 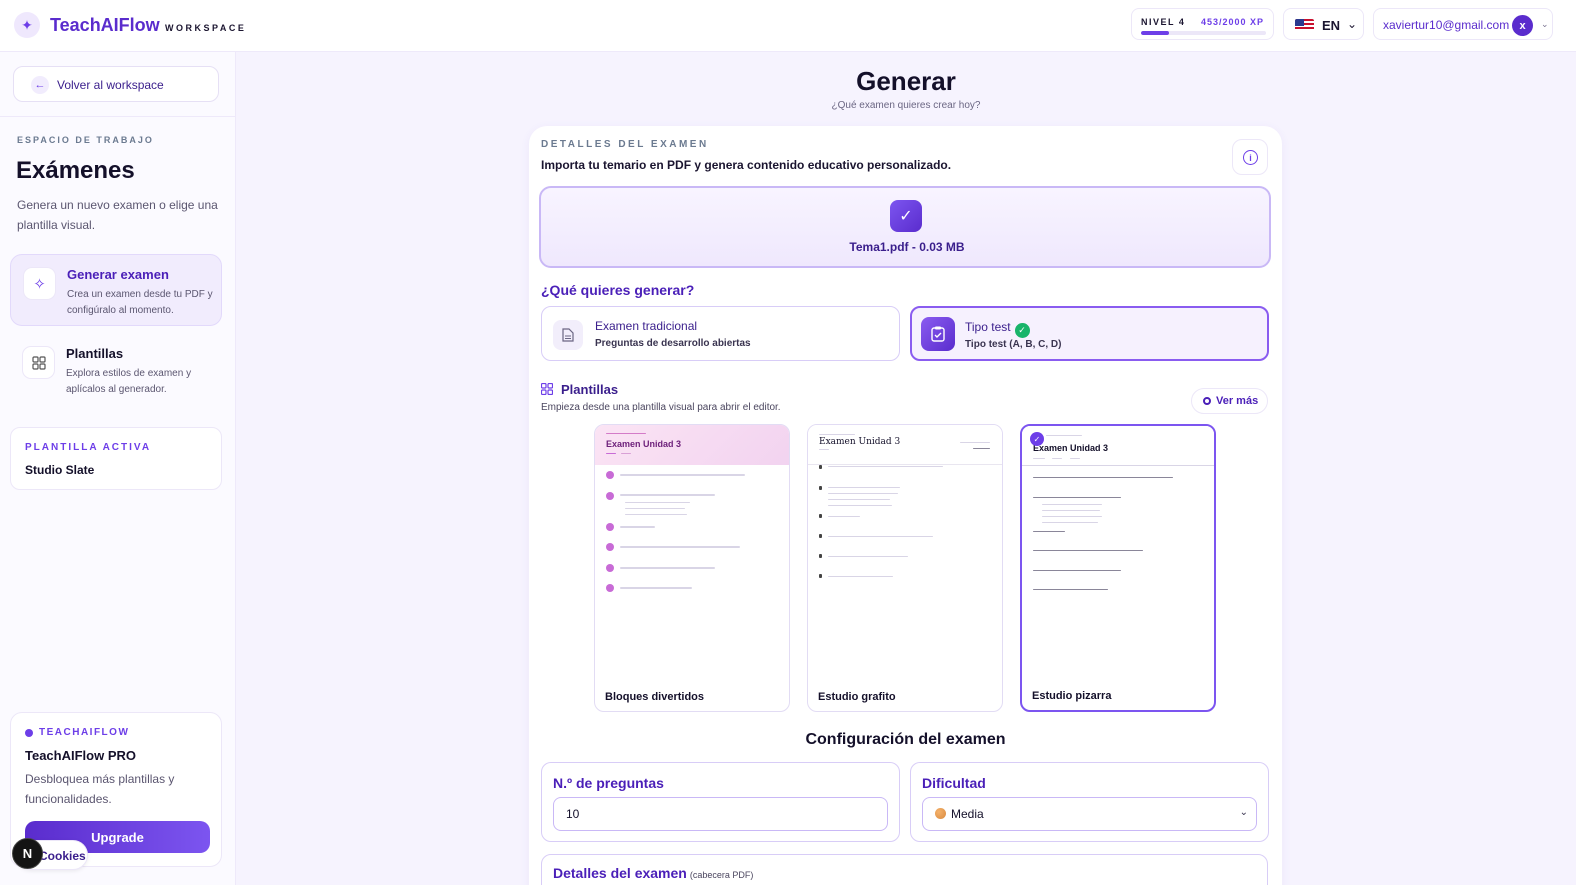 What do you see at coordinates (692, 568) in the screenshot?
I see `template-card-fun-blocks: Examen Unidad 3 Bloques divertidos` at bounding box center [692, 568].